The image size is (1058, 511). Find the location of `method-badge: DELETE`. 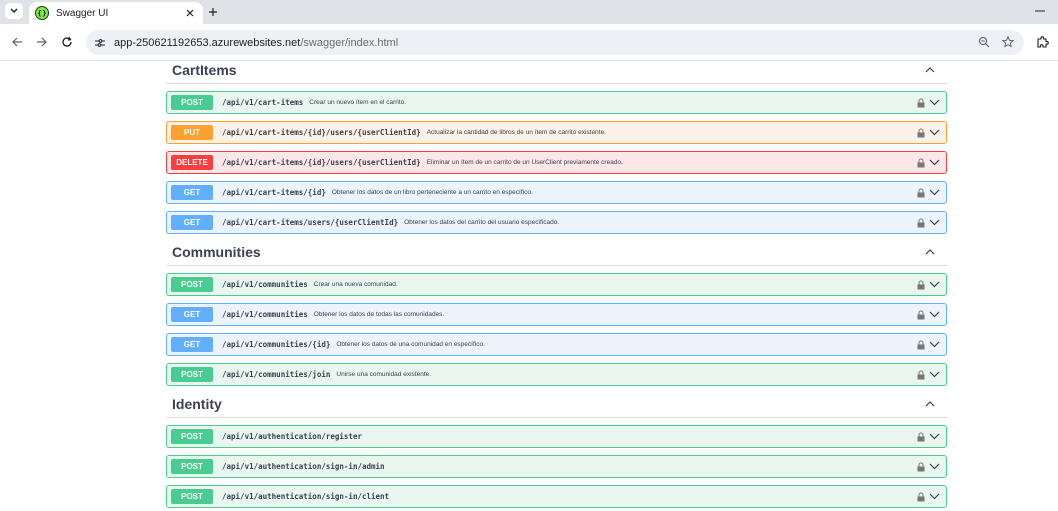

method-badge: DELETE is located at coordinates (192, 162).